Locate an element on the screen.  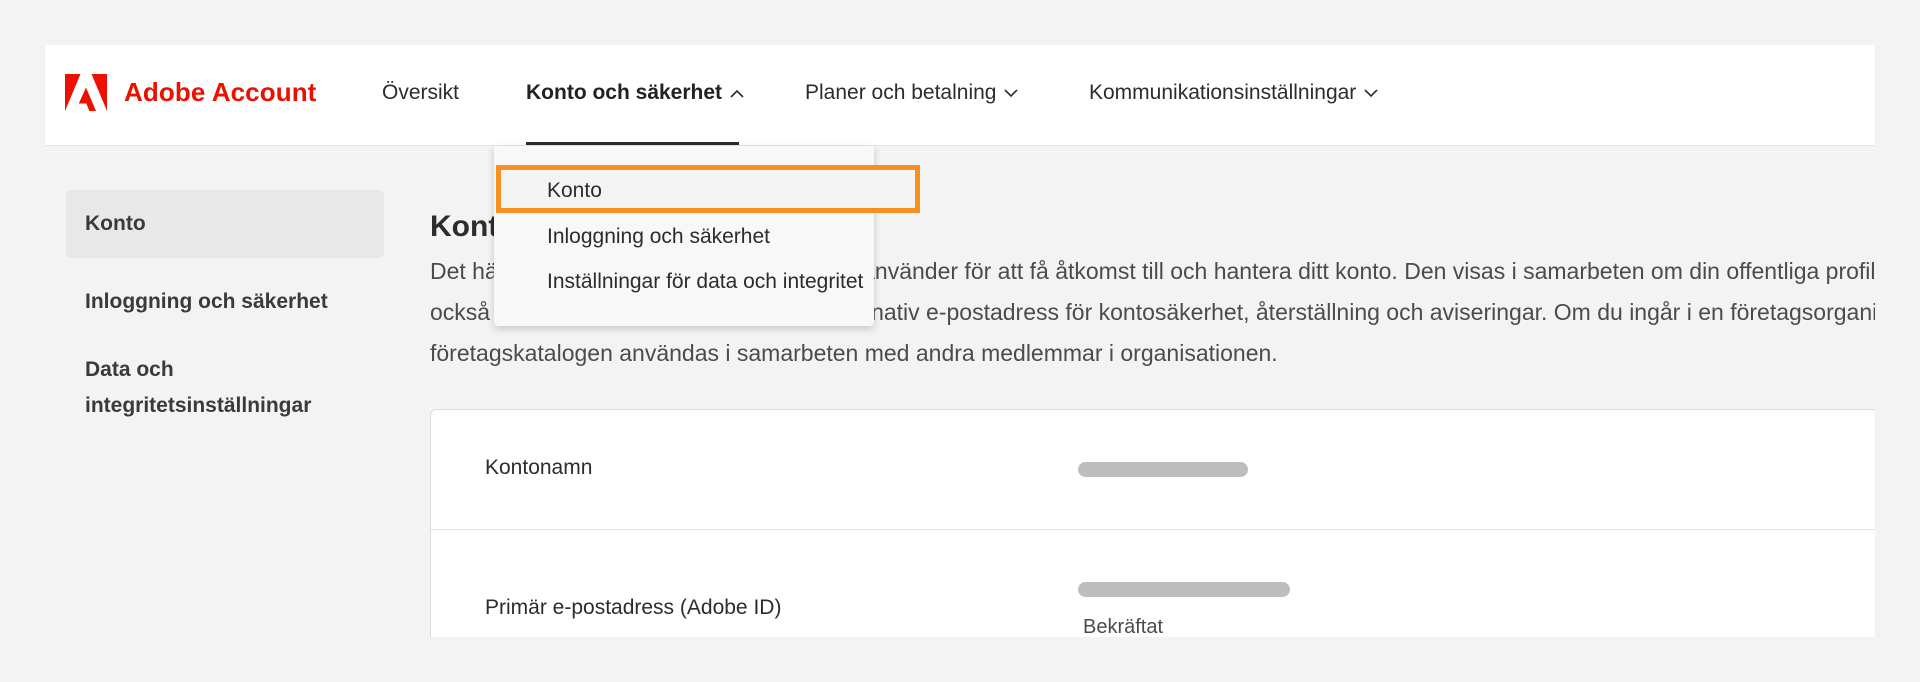
nav-tab-planer-och-betalning: Planer och betalning is located at coordinates (912, 93).